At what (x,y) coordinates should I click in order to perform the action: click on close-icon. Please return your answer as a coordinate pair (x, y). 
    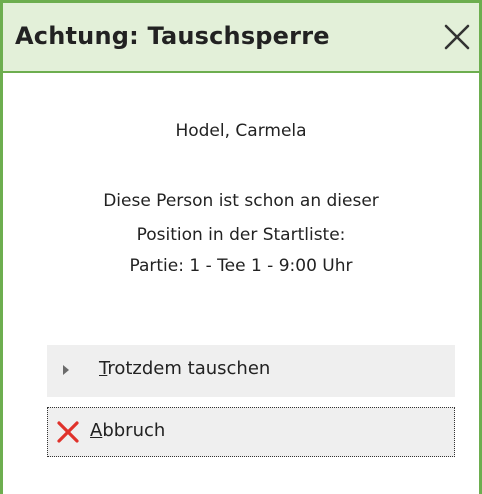
    Looking at the image, I should click on (455, 35).